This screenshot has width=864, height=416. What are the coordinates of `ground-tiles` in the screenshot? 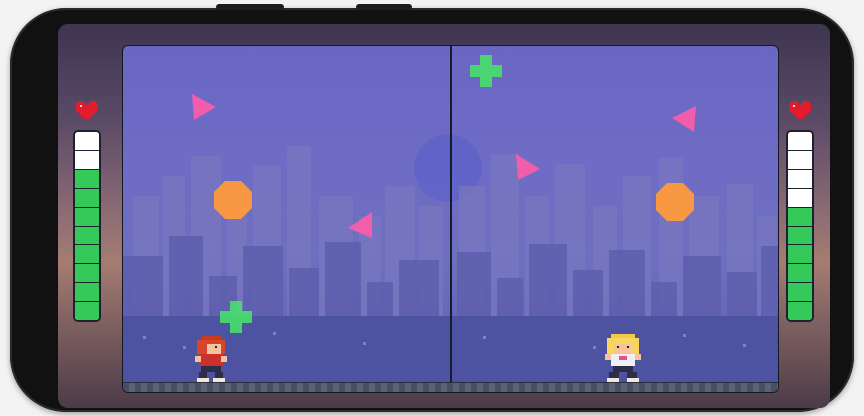 It's located at (450, 387).